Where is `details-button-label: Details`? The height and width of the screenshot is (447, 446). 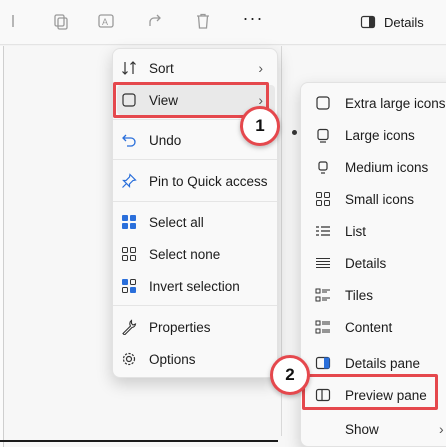
details-button-label: Details is located at coordinates (404, 22).